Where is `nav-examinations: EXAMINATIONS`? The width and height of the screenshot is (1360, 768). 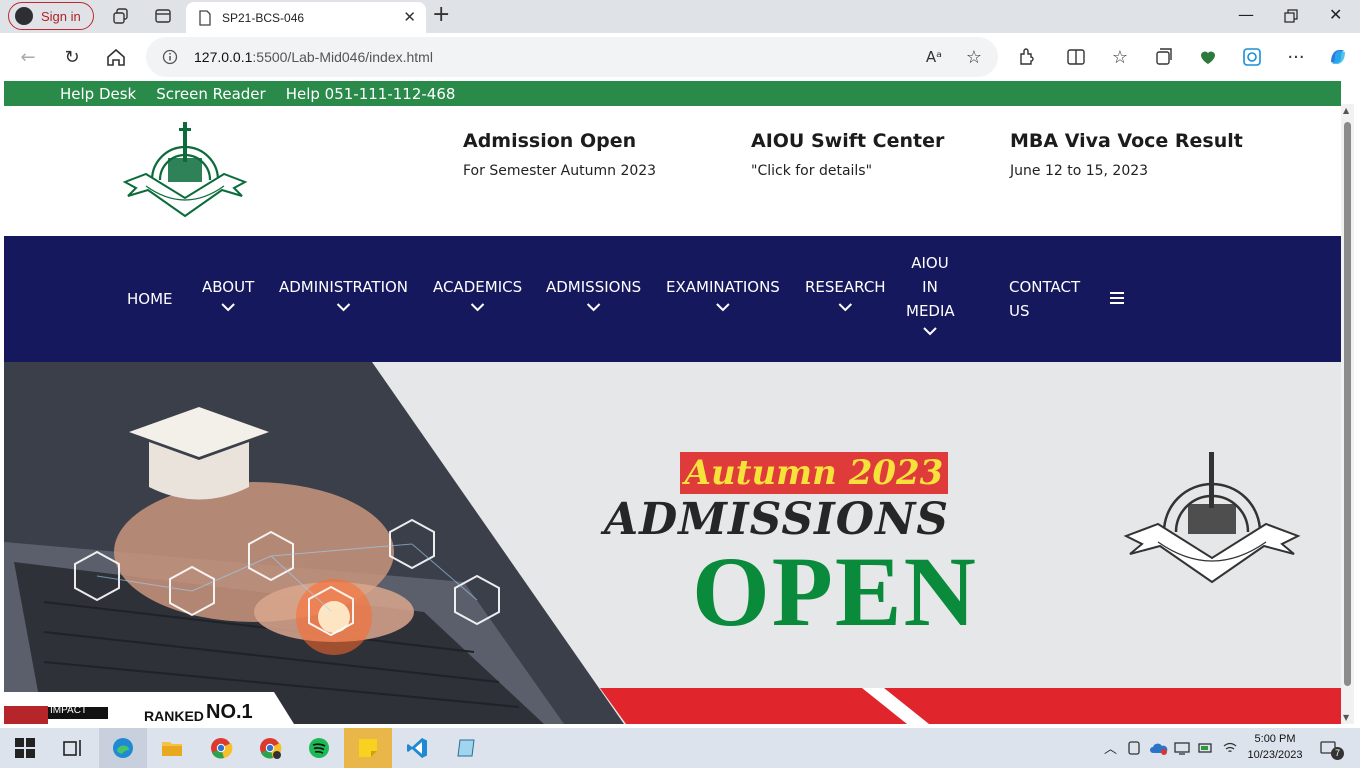 nav-examinations: EXAMINATIONS is located at coordinates (723, 297).